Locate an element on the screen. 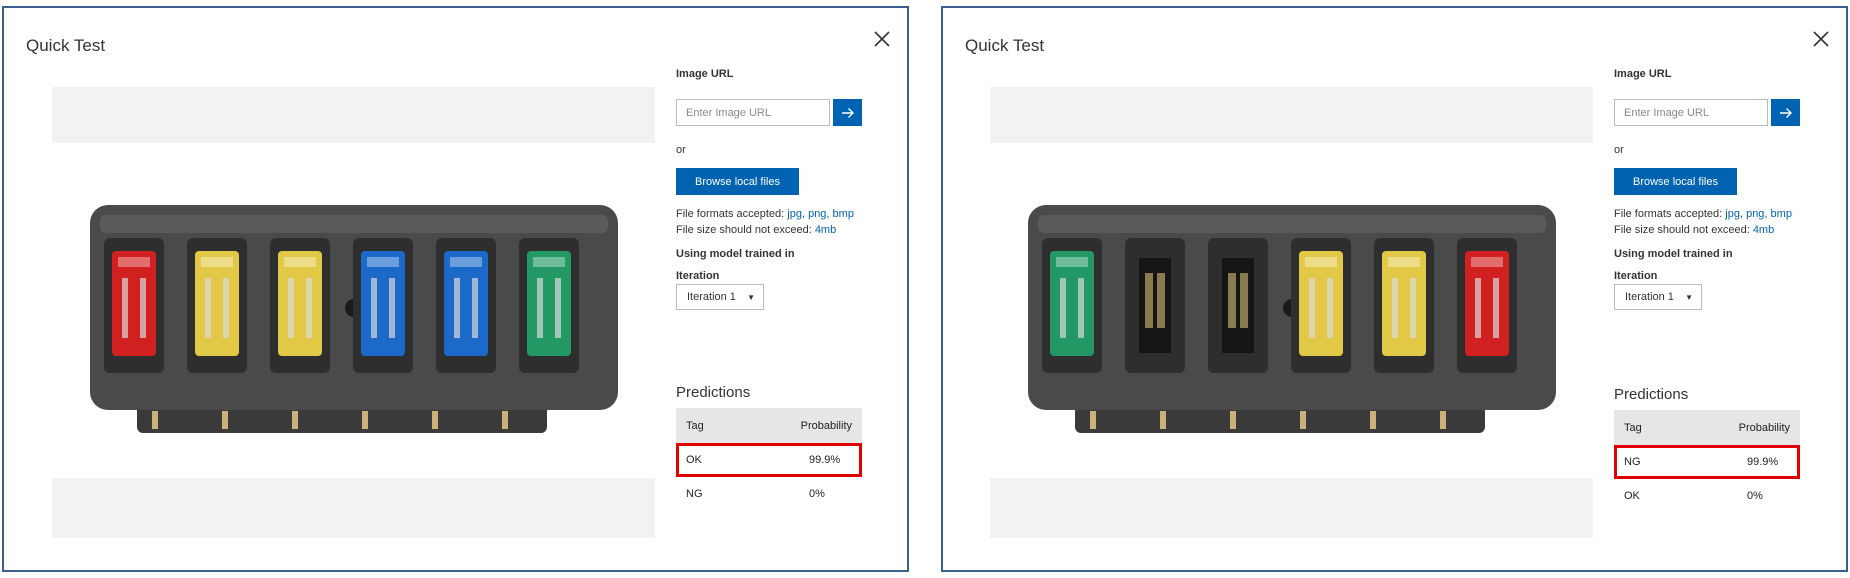 Image resolution: width=1850 pixels, height=578 pixels. prediction-row-highlighted: NG 99.9% is located at coordinates (1707, 462).